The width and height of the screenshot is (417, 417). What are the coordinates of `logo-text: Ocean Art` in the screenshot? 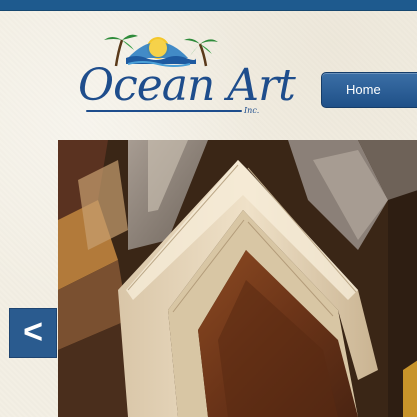 It's located at (187, 85).